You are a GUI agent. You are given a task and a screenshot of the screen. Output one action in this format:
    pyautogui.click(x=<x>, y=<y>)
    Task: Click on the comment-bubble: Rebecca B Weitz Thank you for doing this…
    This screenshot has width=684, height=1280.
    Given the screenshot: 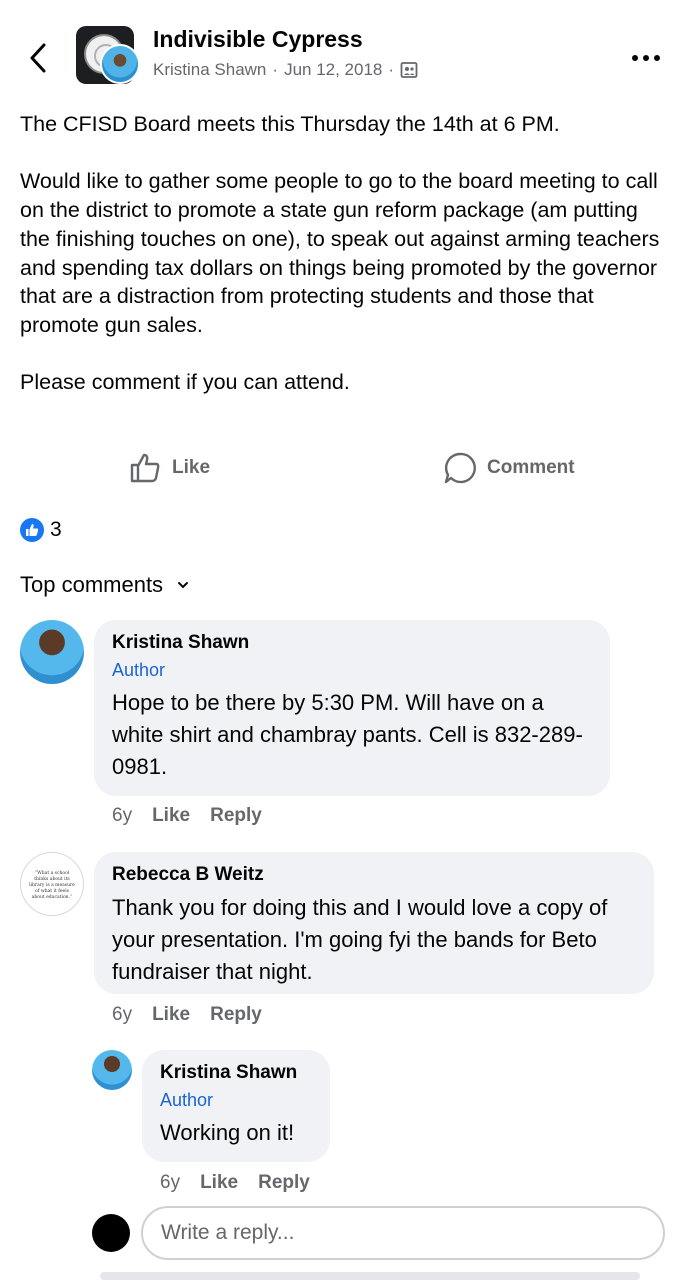 What is the action you would take?
    pyautogui.click(x=374, y=923)
    